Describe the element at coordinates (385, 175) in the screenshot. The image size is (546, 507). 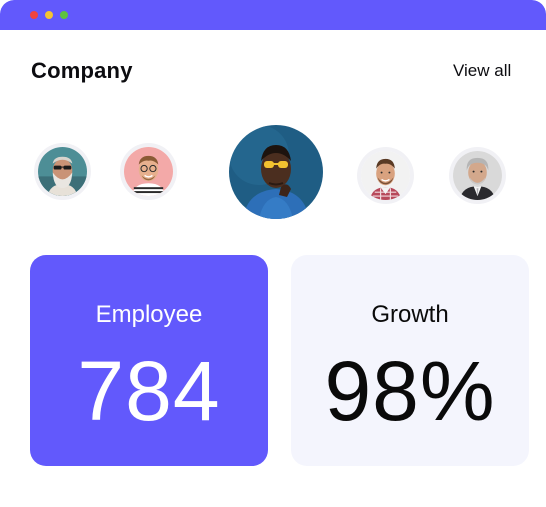
I see `avatar-man-plaid-shirt` at that location.